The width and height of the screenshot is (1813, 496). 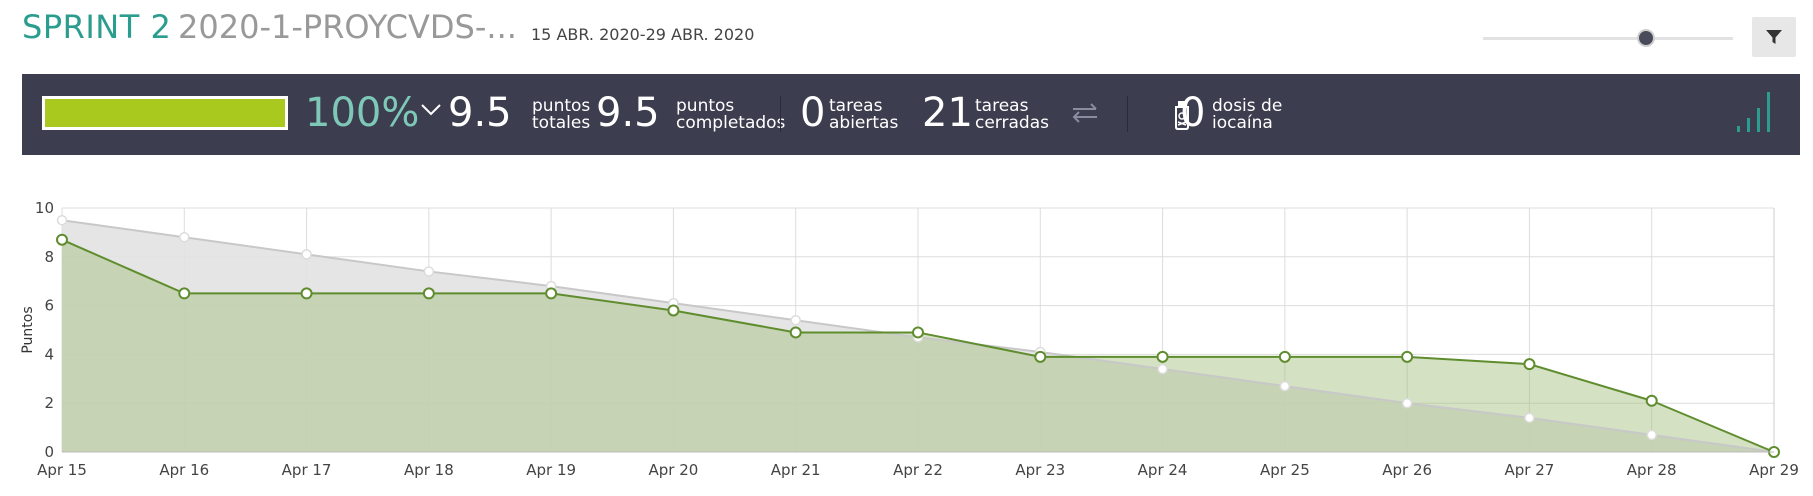 What do you see at coordinates (643, 34) in the screenshot?
I see `sprint-dates: 15 ABR. 2020-29 ABR. 2020` at bounding box center [643, 34].